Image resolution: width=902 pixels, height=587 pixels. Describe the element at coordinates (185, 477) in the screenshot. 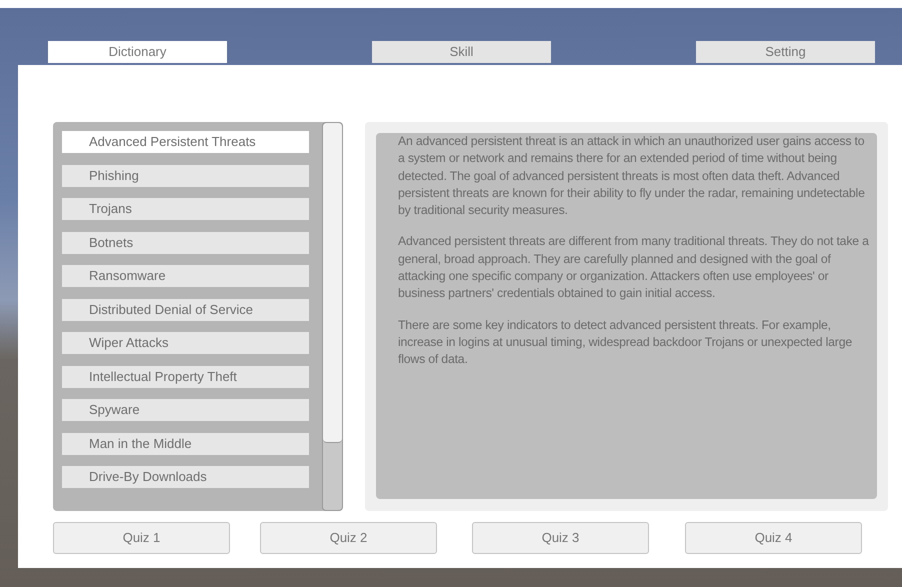

I see `list-item: Drive-By Downloads` at that location.